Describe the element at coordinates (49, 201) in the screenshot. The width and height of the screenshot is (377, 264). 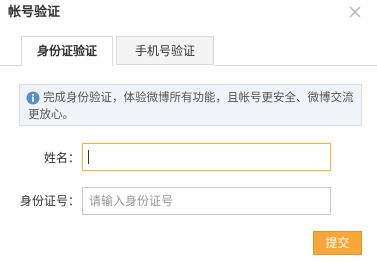
I see `id-number-label: 身份证号：` at that location.